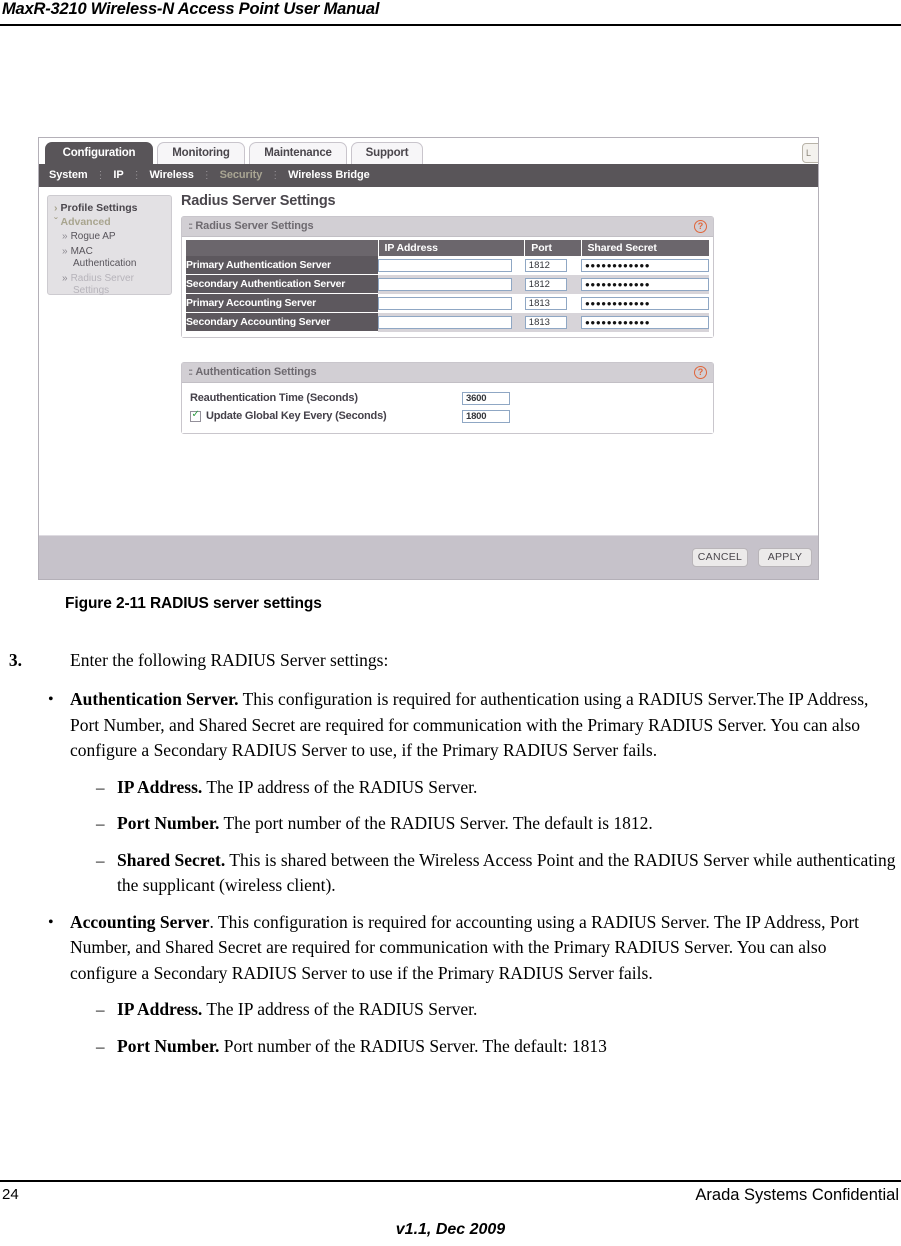  What do you see at coordinates (118, 175) in the screenshot?
I see `subnav-item-ip: IP` at bounding box center [118, 175].